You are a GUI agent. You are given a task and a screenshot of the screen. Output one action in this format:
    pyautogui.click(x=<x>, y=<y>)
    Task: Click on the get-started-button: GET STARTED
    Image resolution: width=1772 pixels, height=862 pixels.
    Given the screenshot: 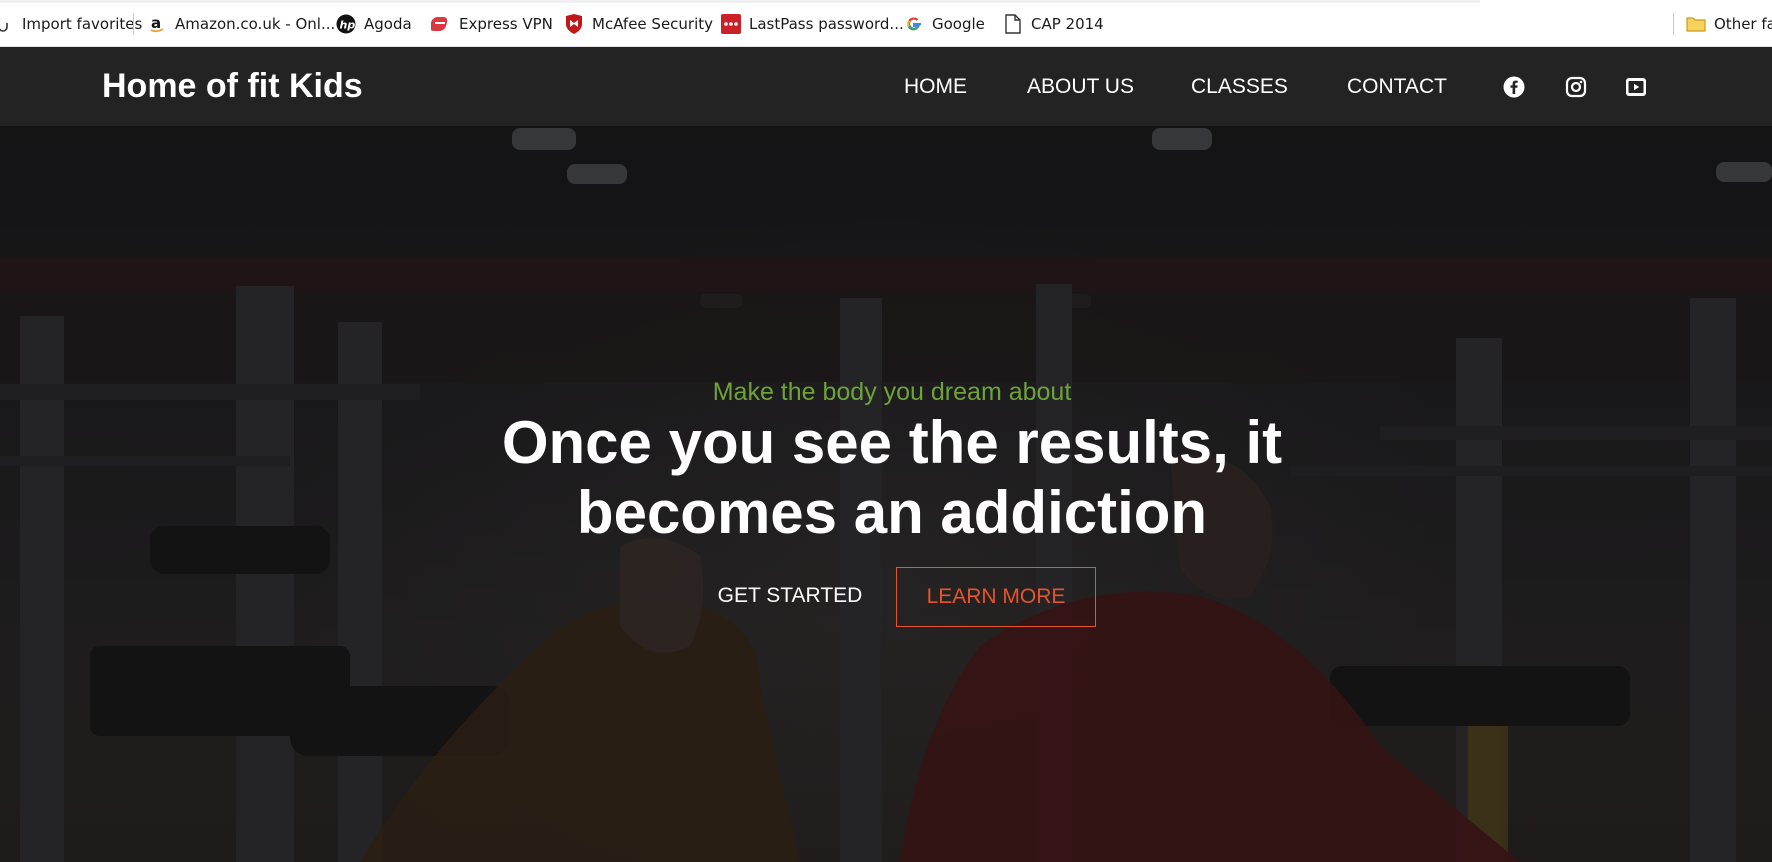 What is the action you would take?
    pyautogui.click(x=790, y=596)
    